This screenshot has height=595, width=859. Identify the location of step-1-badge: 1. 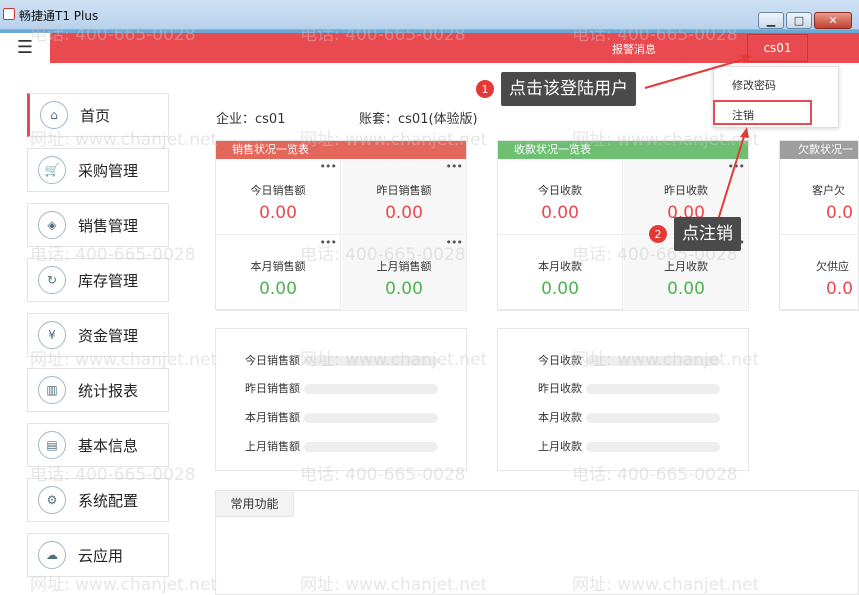
(485, 89).